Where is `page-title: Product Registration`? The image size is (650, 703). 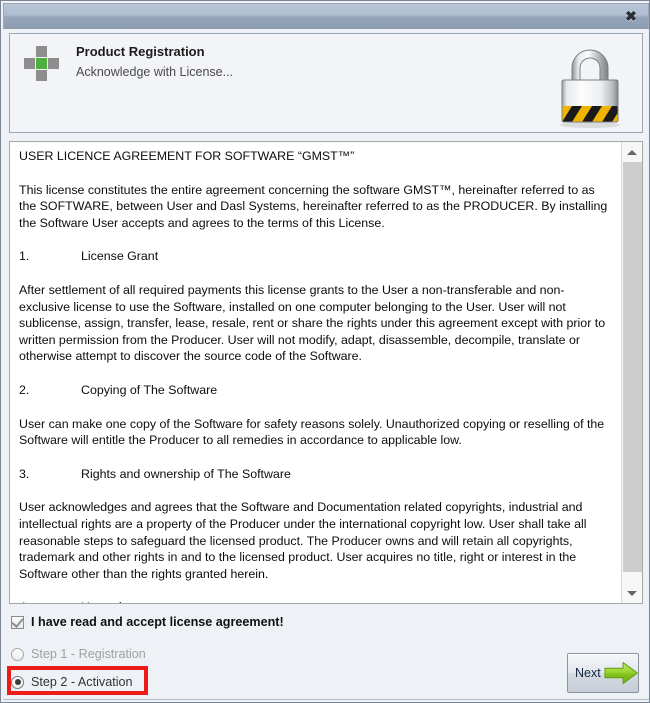
page-title: Product Registration is located at coordinates (140, 51).